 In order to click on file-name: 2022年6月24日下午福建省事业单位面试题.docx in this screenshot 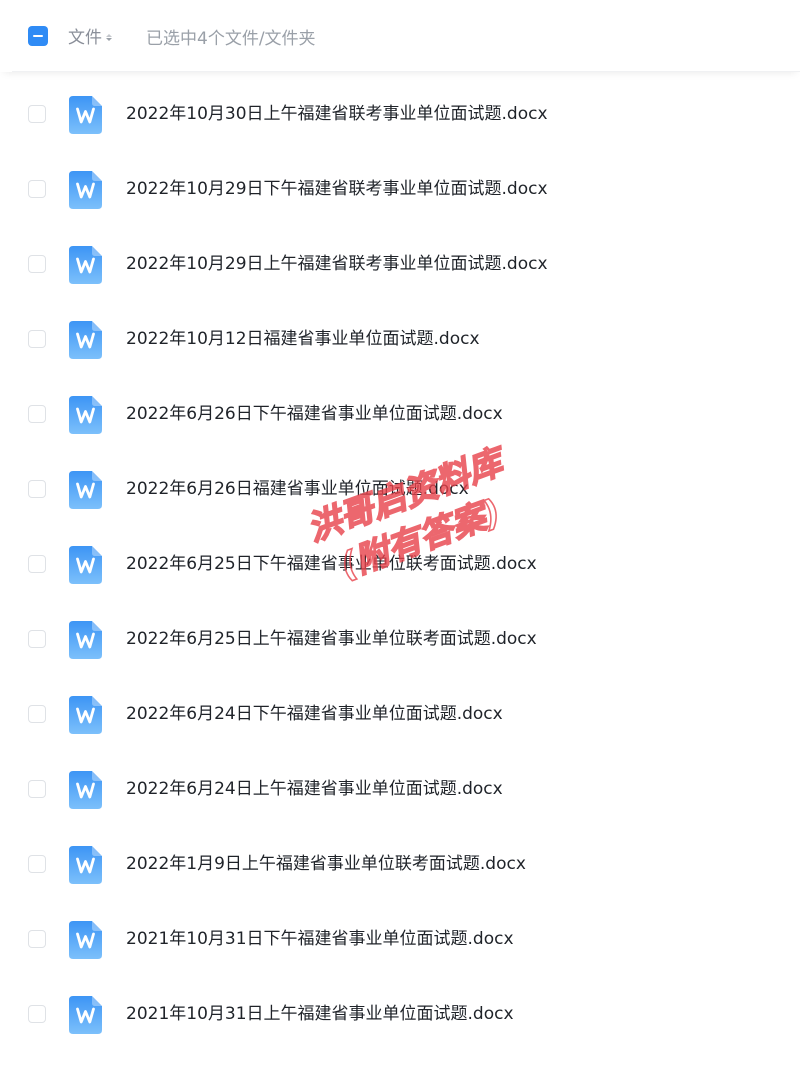, I will do `click(314, 714)`.